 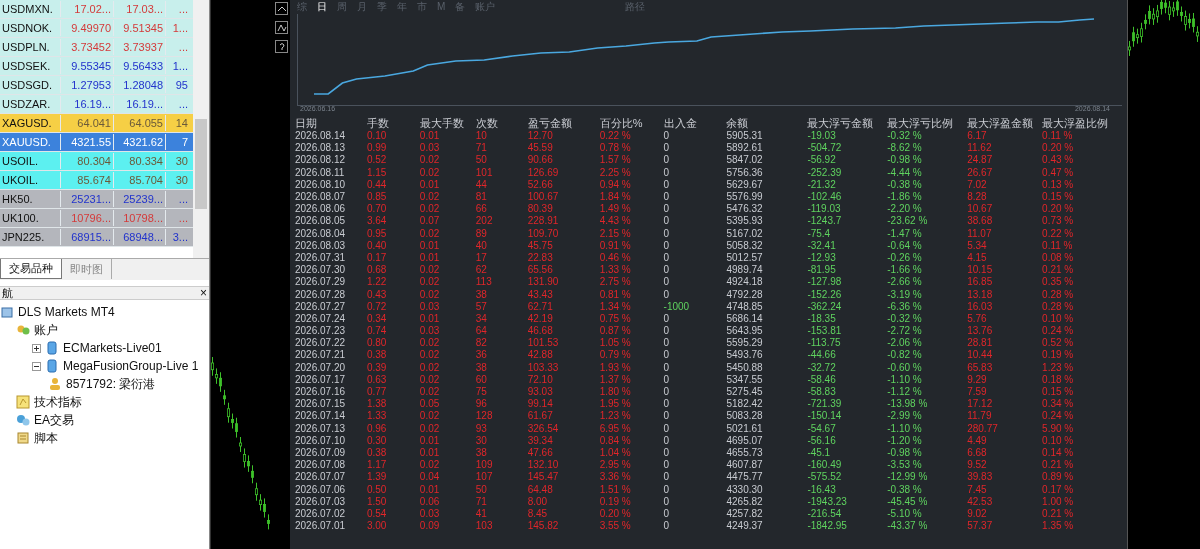 What do you see at coordinates (905, 136) in the screenshot?
I see `table-cell-text: -0.32 %` at bounding box center [905, 136].